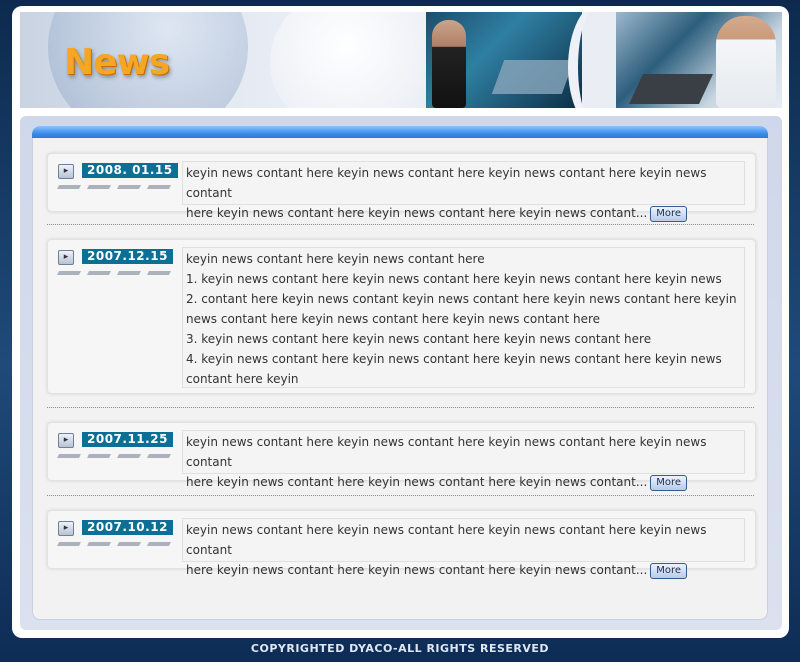 The width and height of the screenshot is (800, 662). I want to click on banner-photo-man, so click(699, 60).